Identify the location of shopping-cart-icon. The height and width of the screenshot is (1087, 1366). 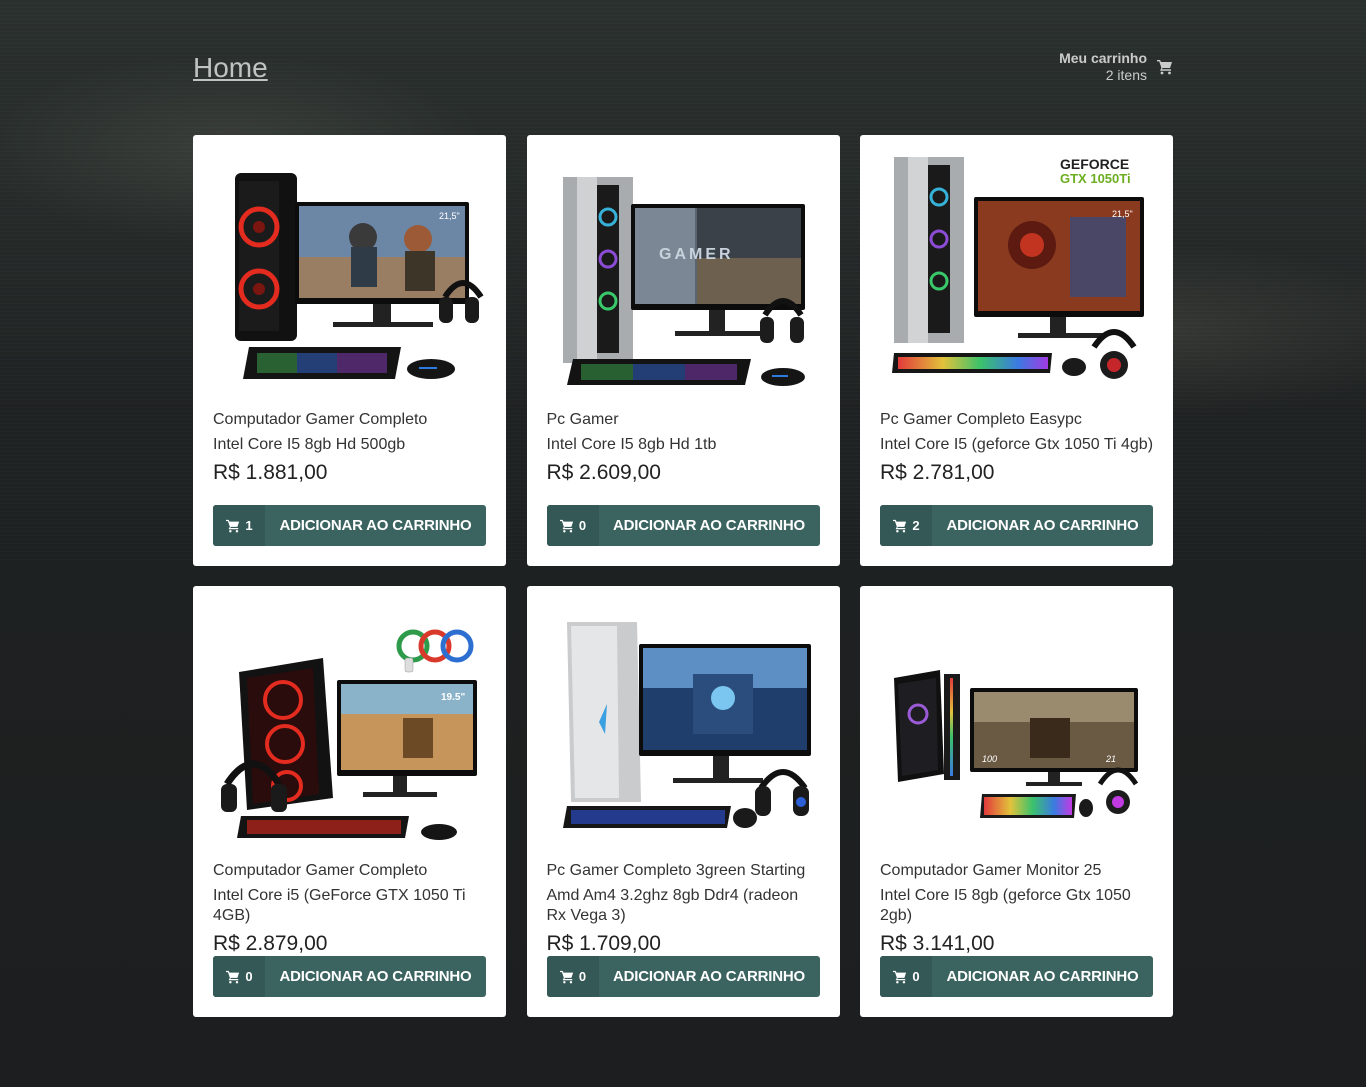
(1164, 67).